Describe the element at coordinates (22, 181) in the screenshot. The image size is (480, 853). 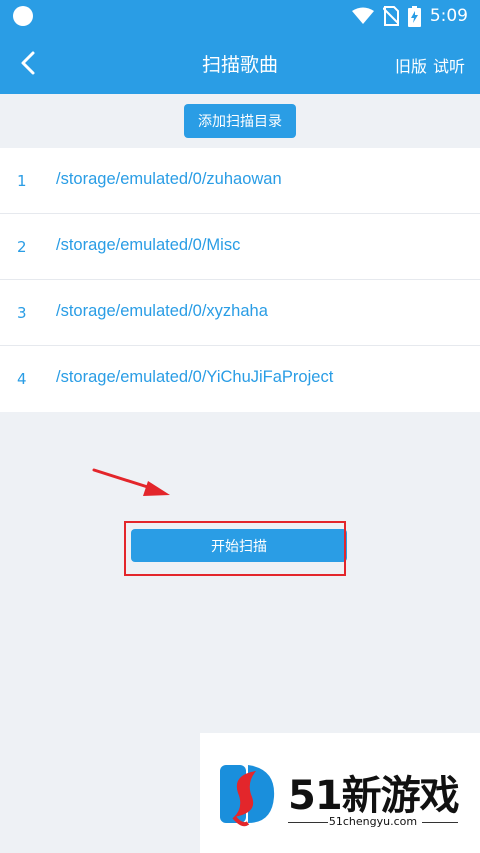
I see `list-item-index: 1` at that location.